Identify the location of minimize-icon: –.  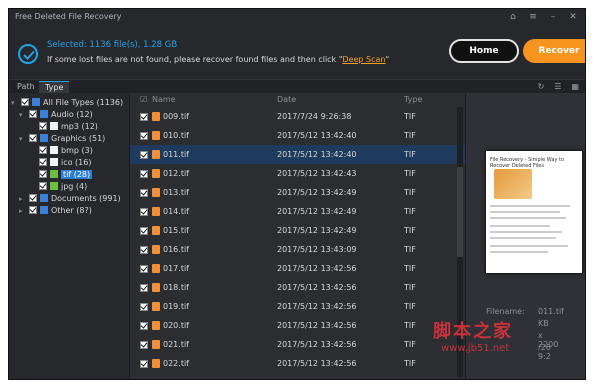
(553, 17).